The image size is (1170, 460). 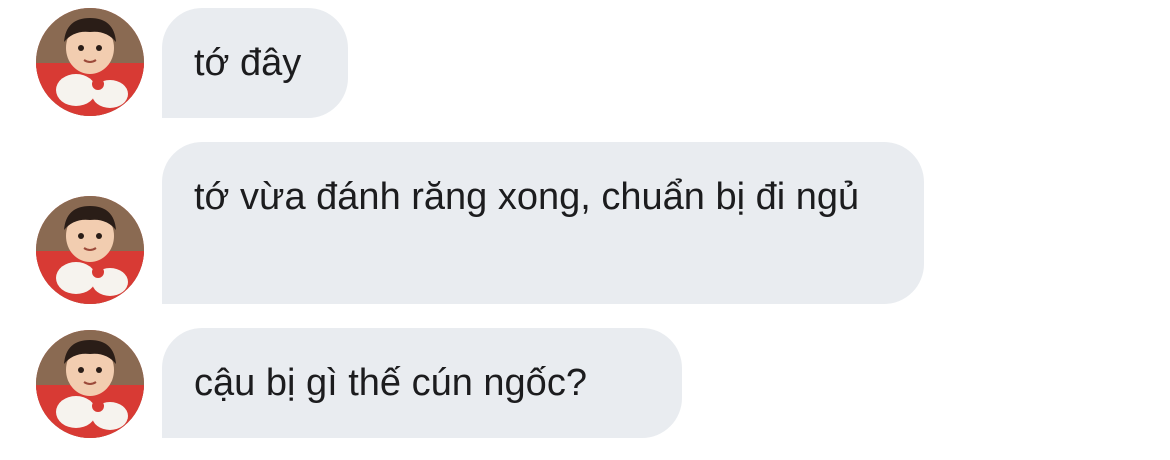 I want to click on message-text: cậu bị gì thế cún ngốc?, so click(x=390, y=383).